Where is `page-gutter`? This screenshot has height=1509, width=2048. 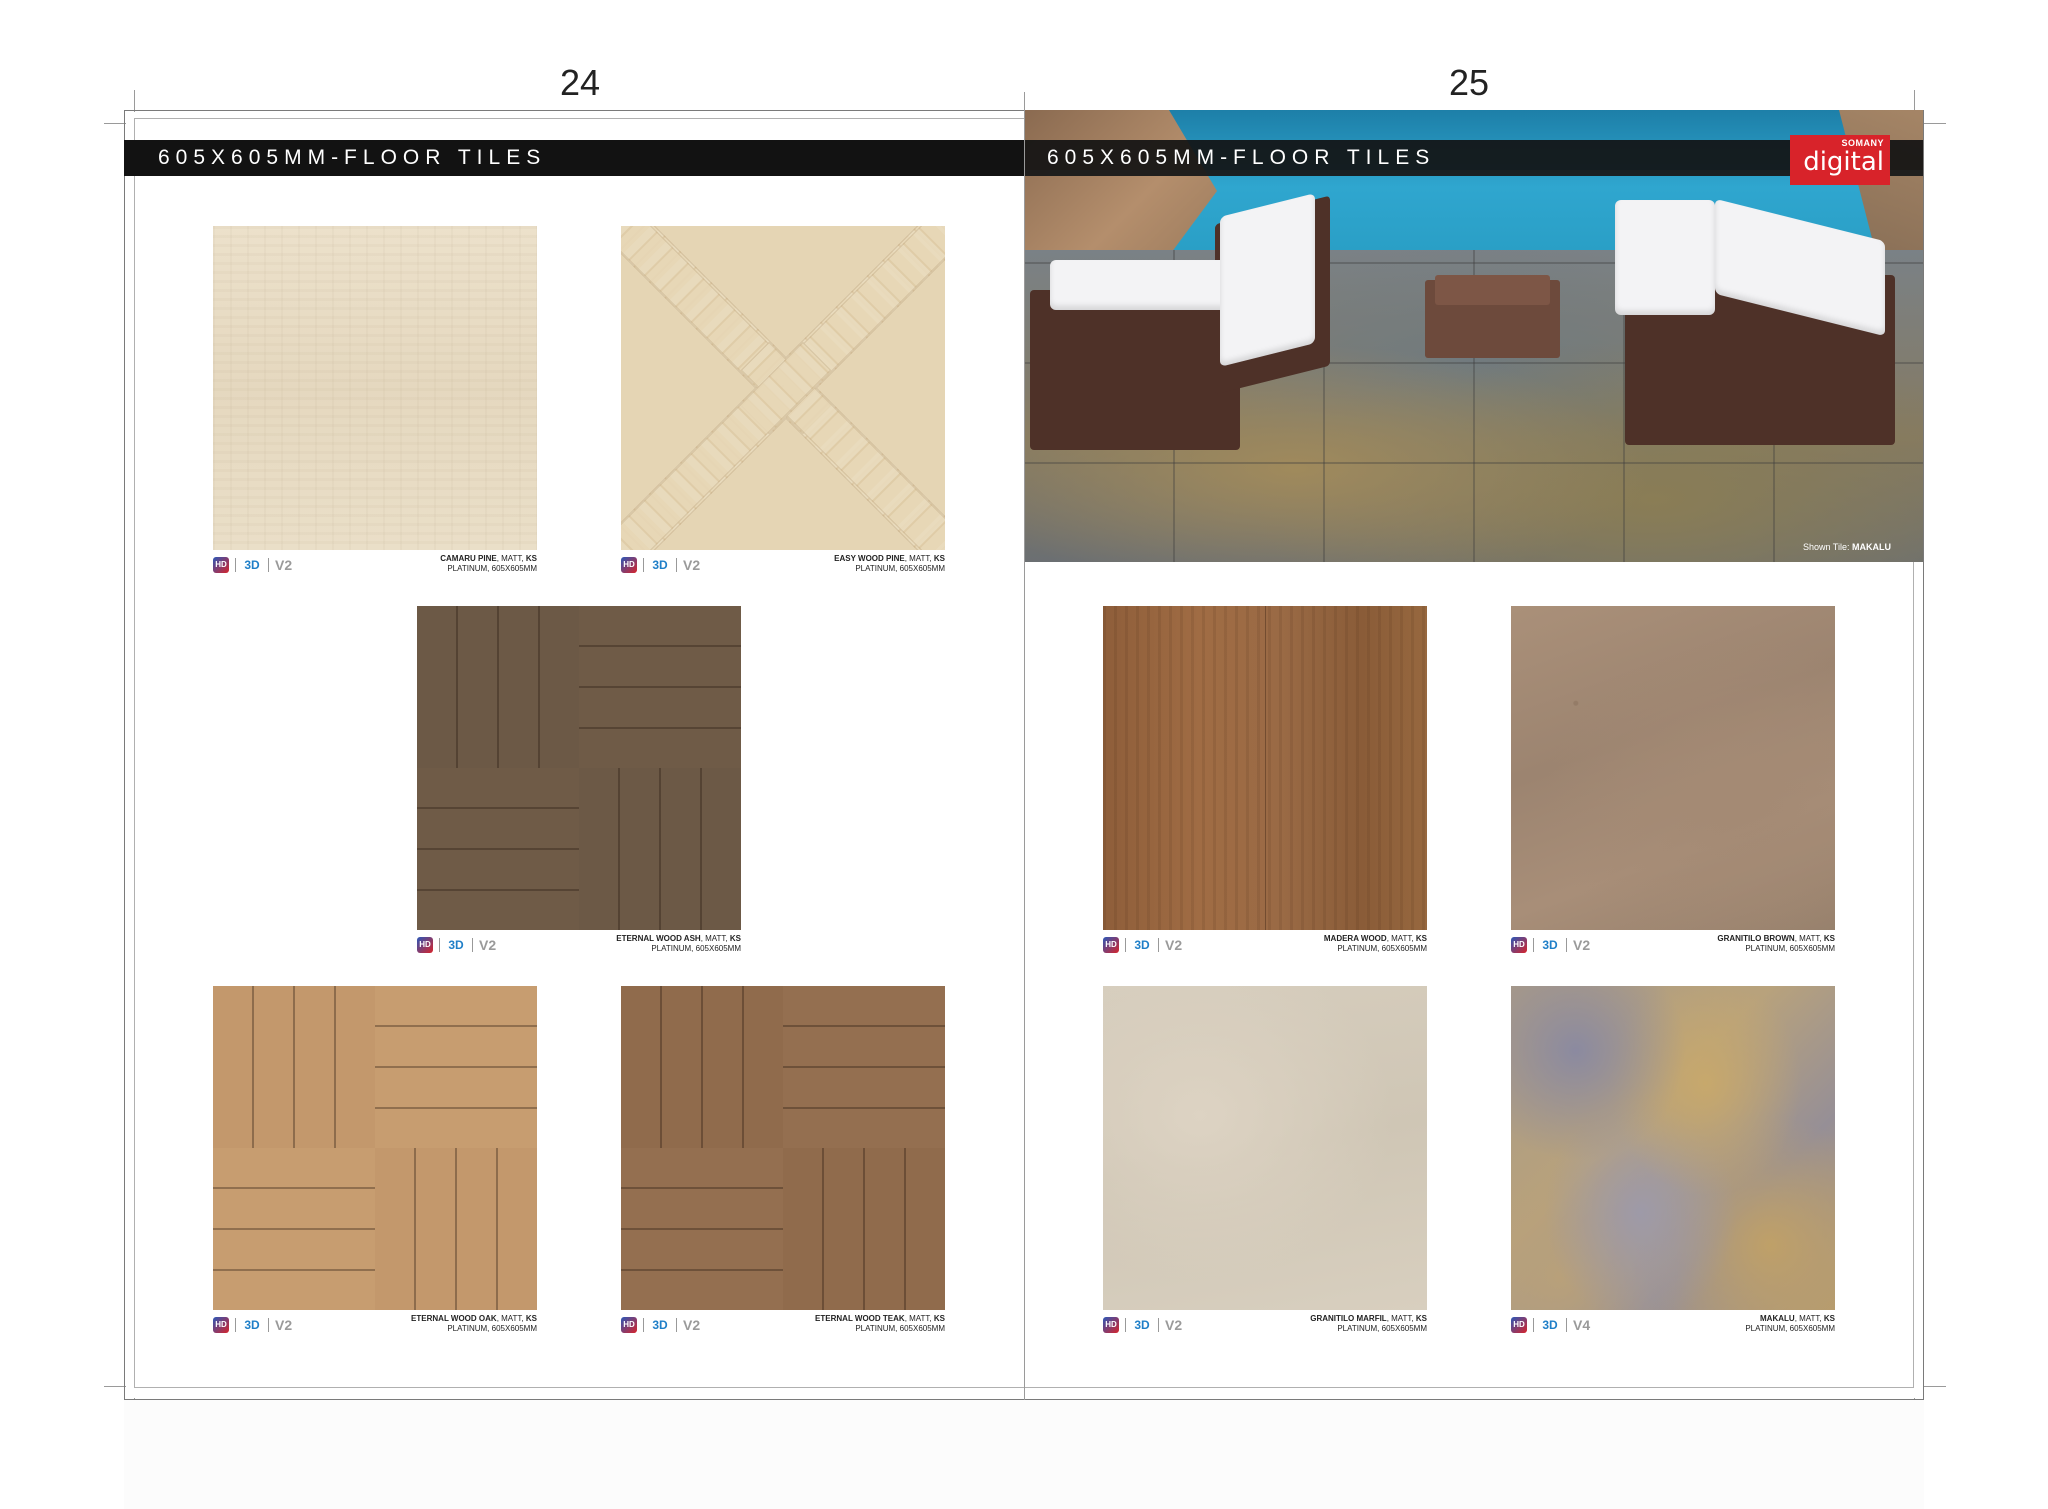
page-gutter is located at coordinates (1024, 755).